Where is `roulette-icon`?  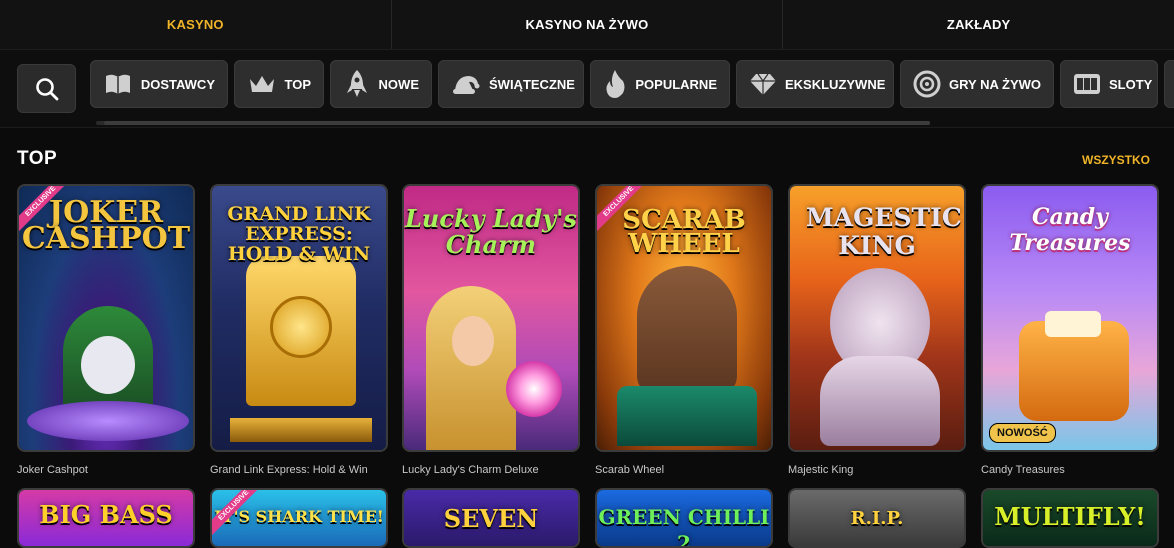 roulette-icon is located at coordinates (927, 84).